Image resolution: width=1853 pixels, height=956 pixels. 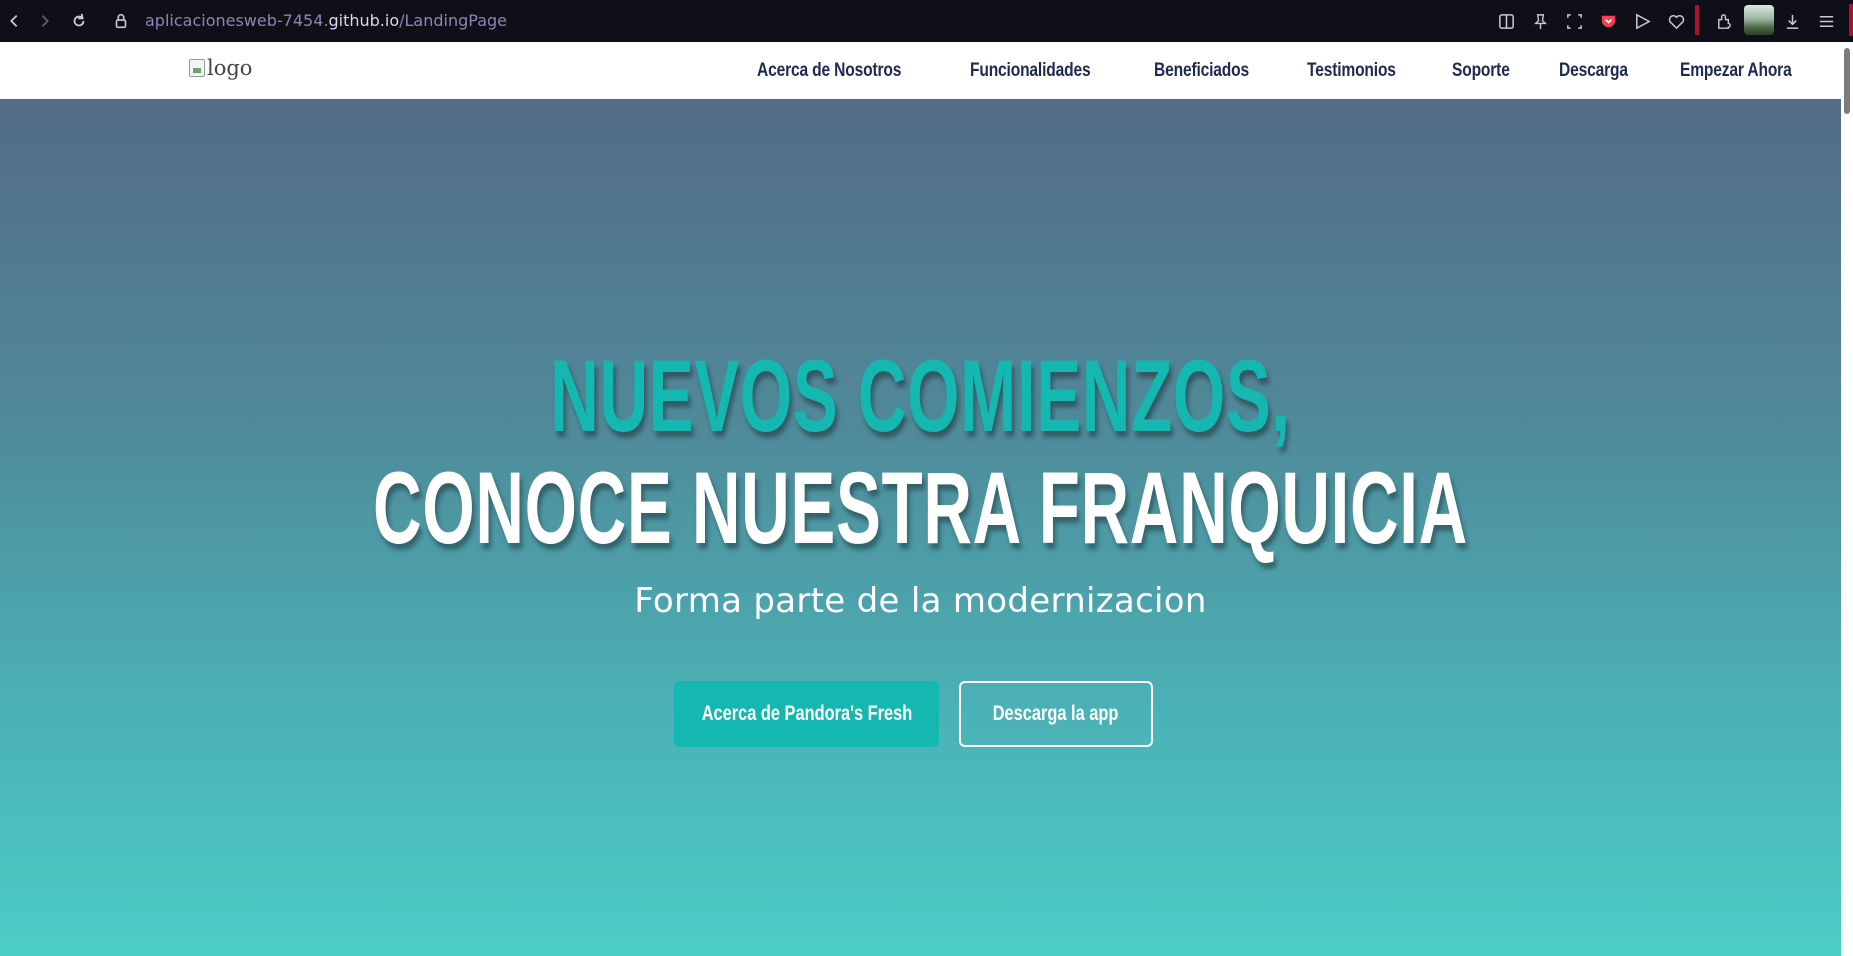 What do you see at coordinates (1642, 21) in the screenshot?
I see `send-icon` at bounding box center [1642, 21].